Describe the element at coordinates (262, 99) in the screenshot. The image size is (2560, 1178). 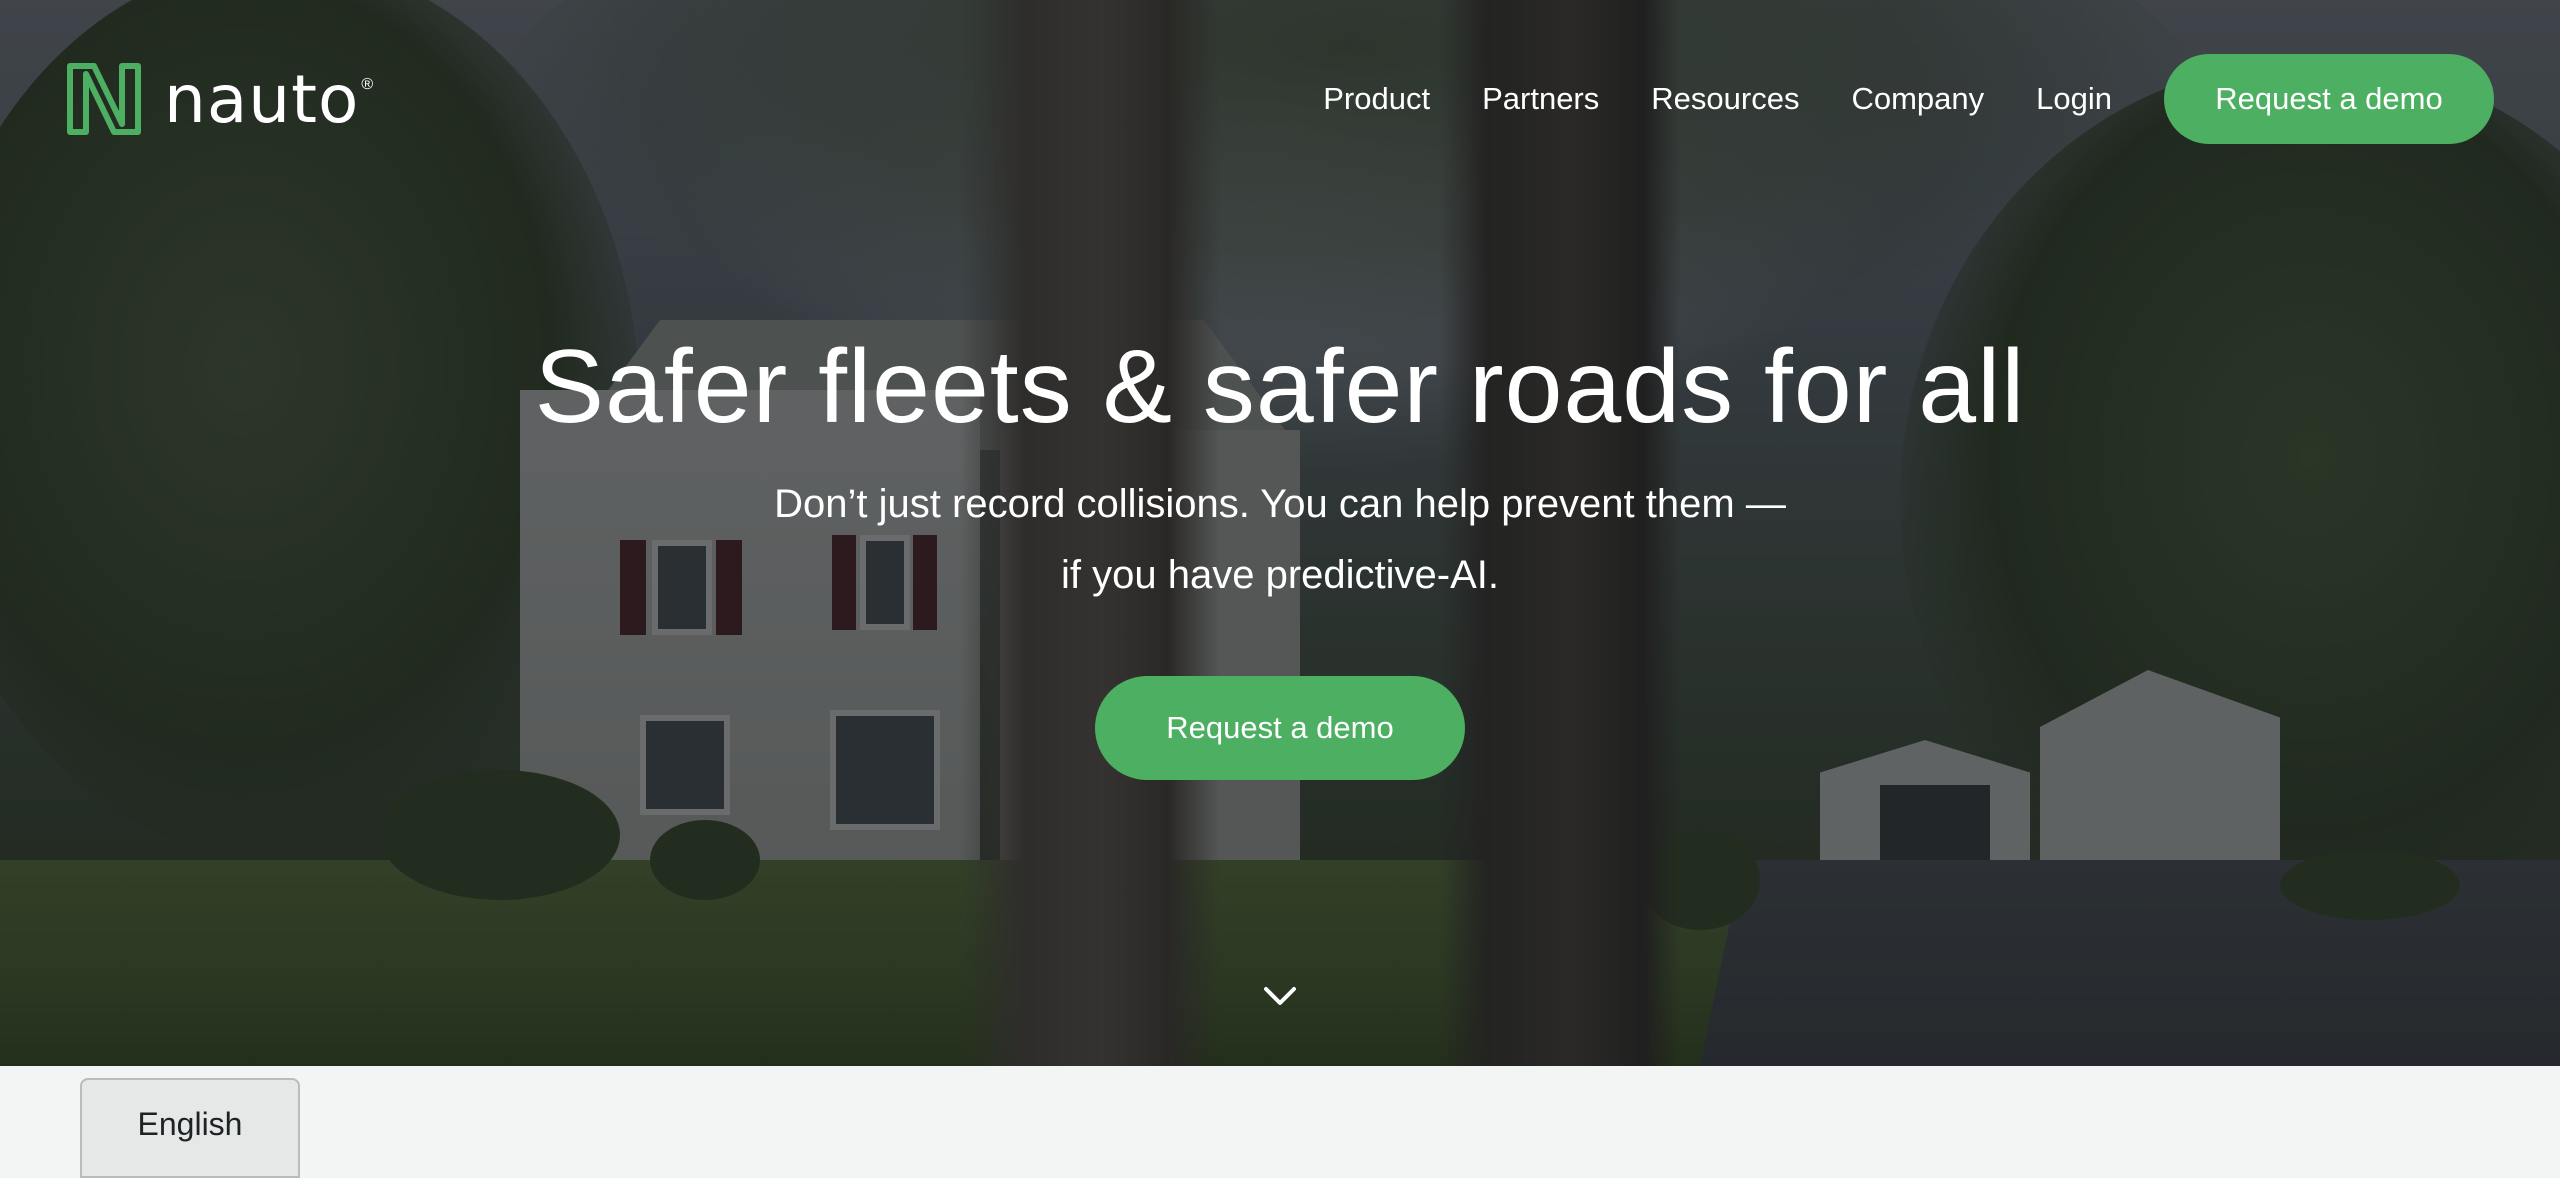
I see `brand-name: nauto` at that location.